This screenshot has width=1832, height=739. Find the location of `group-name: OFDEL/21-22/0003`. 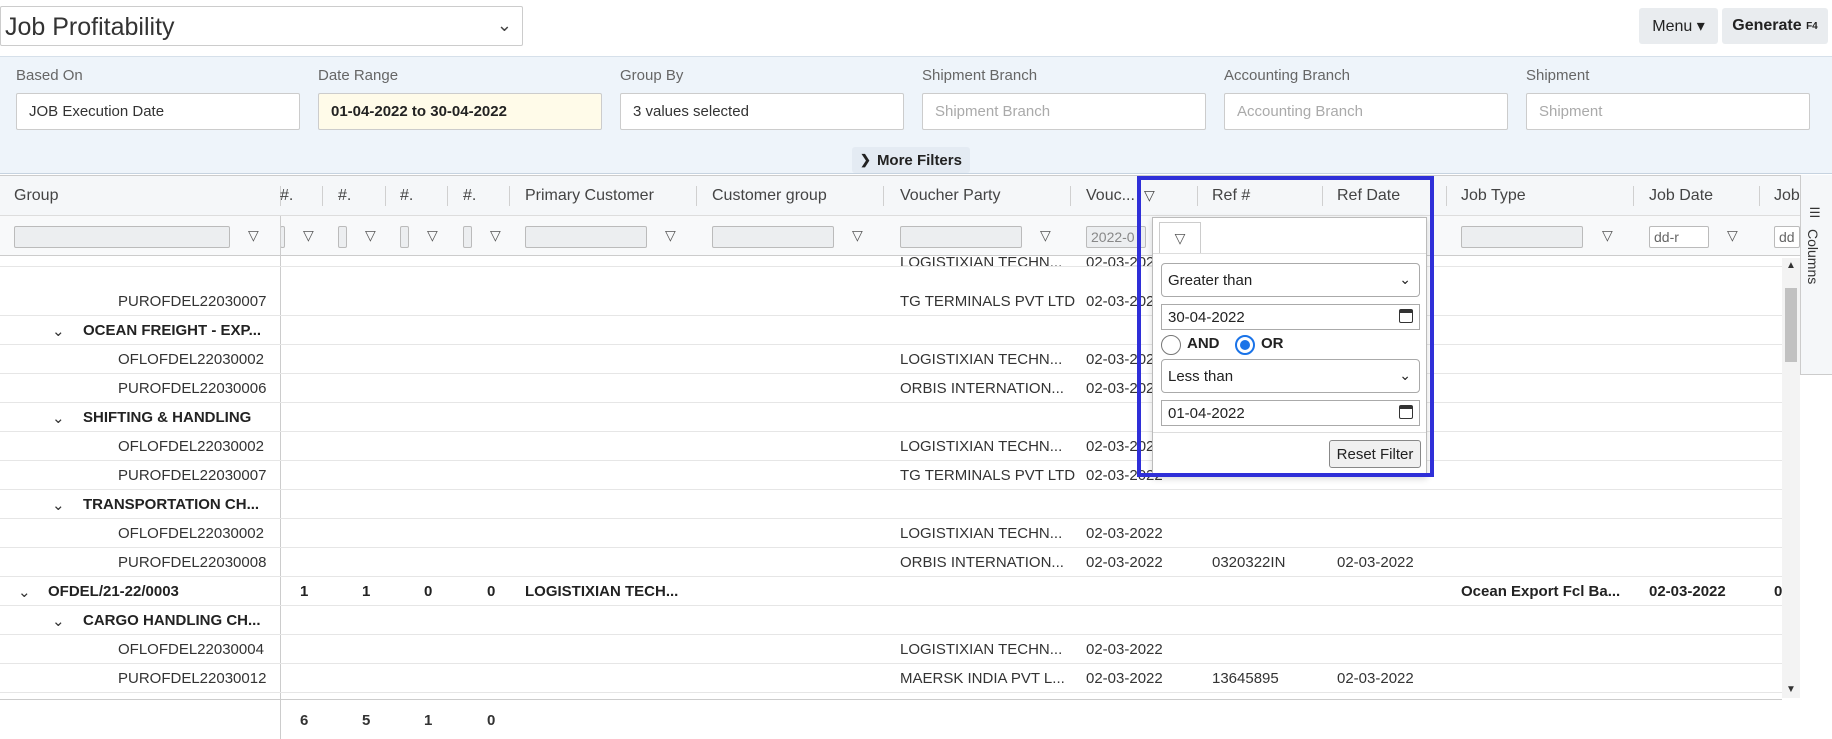

group-name: OFDEL/21-22/0003 is located at coordinates (113, 591).